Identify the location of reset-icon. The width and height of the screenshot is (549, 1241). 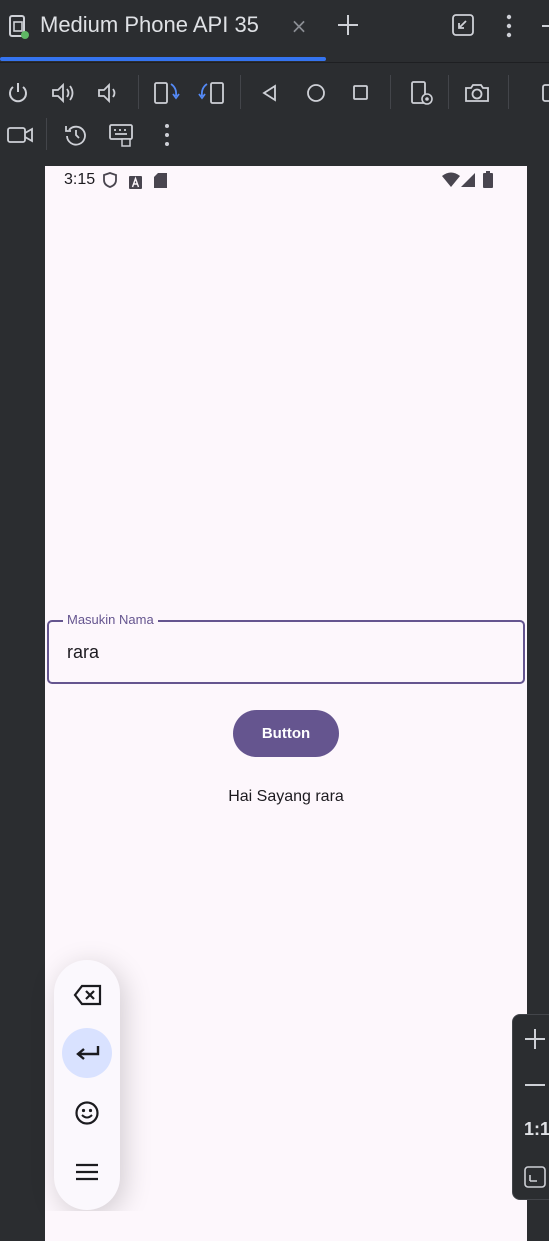
(76, 137).